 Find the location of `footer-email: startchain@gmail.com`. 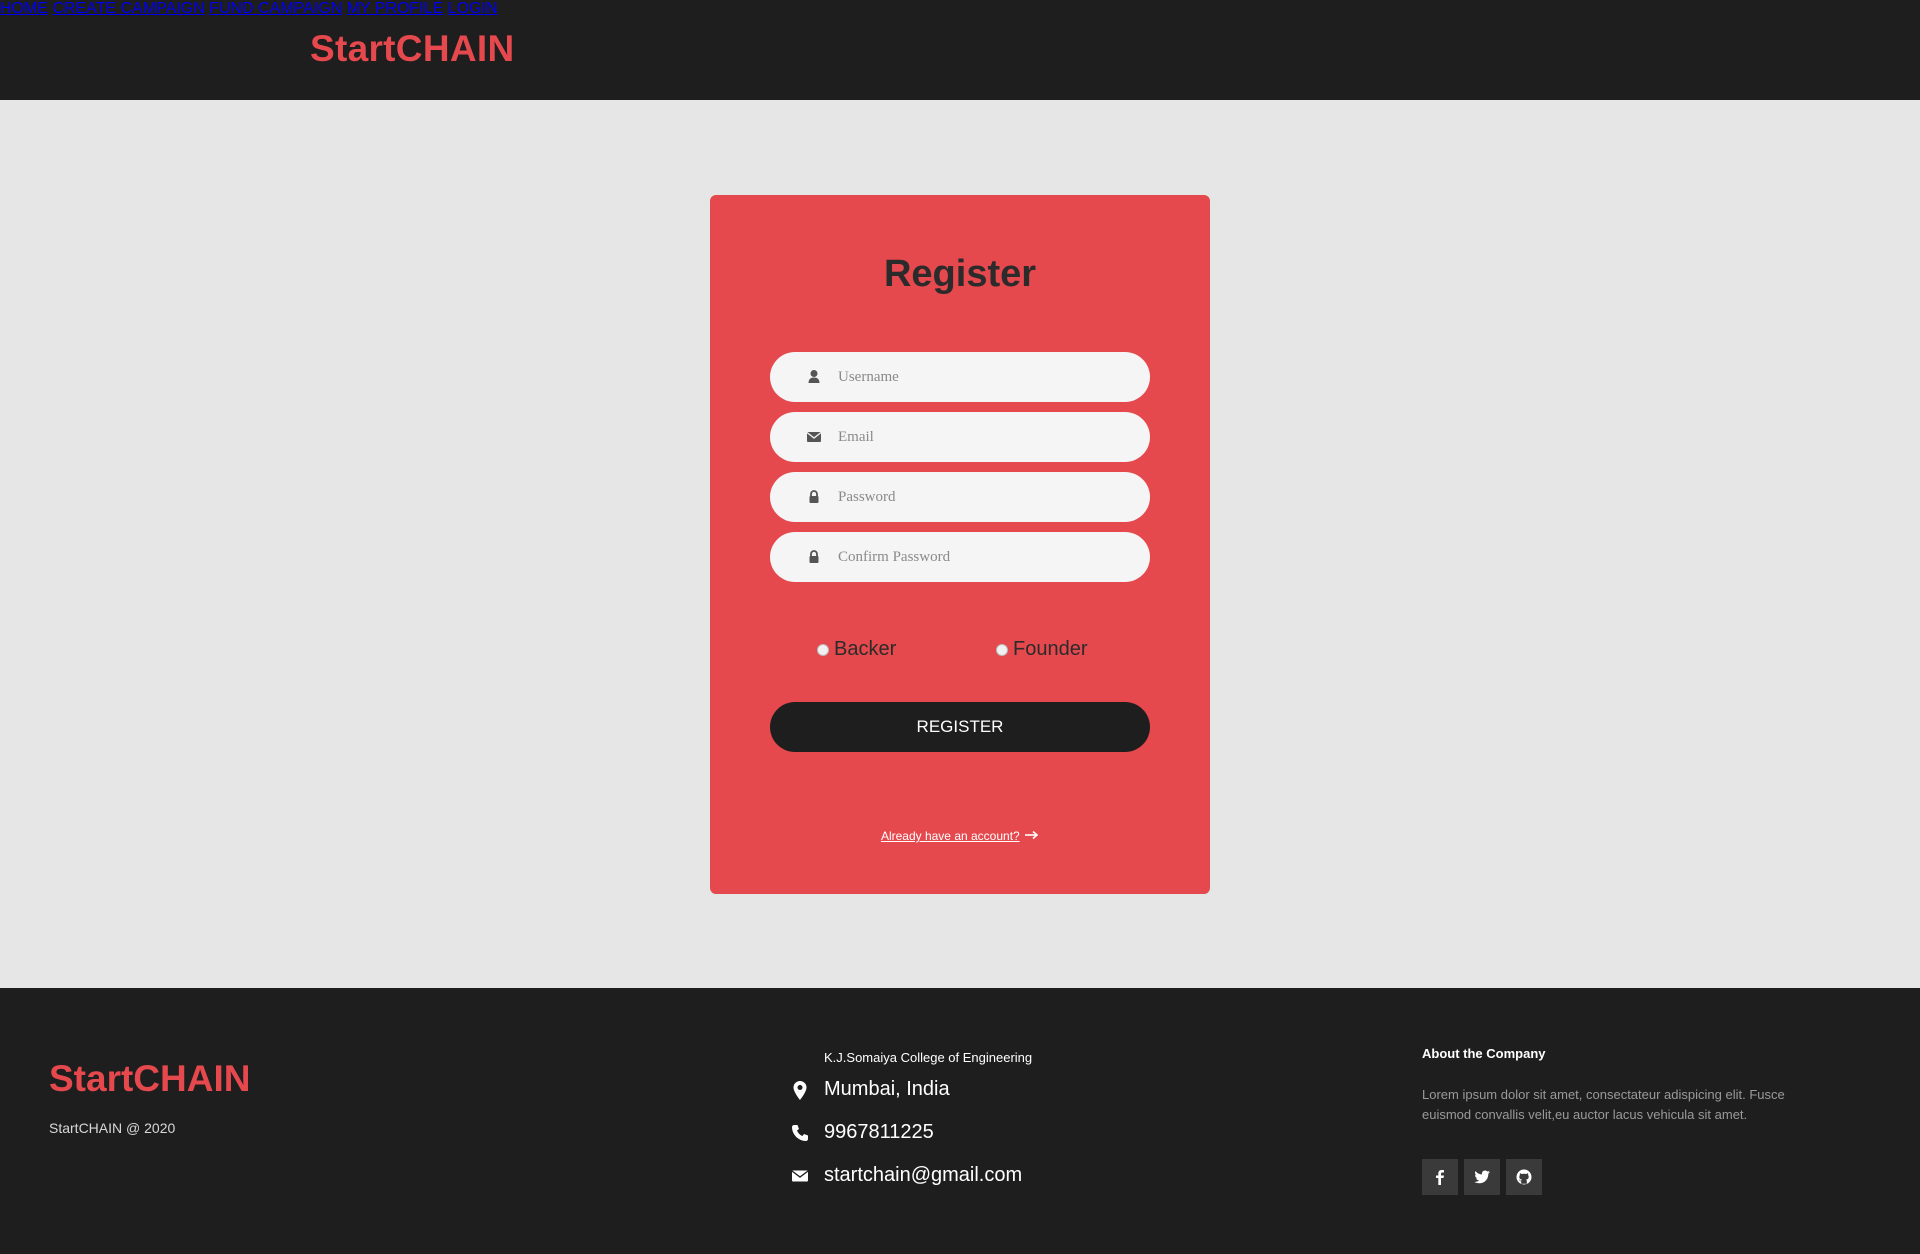

footer-email: startchain@gmail.com is located at coordinates (923, 1175).